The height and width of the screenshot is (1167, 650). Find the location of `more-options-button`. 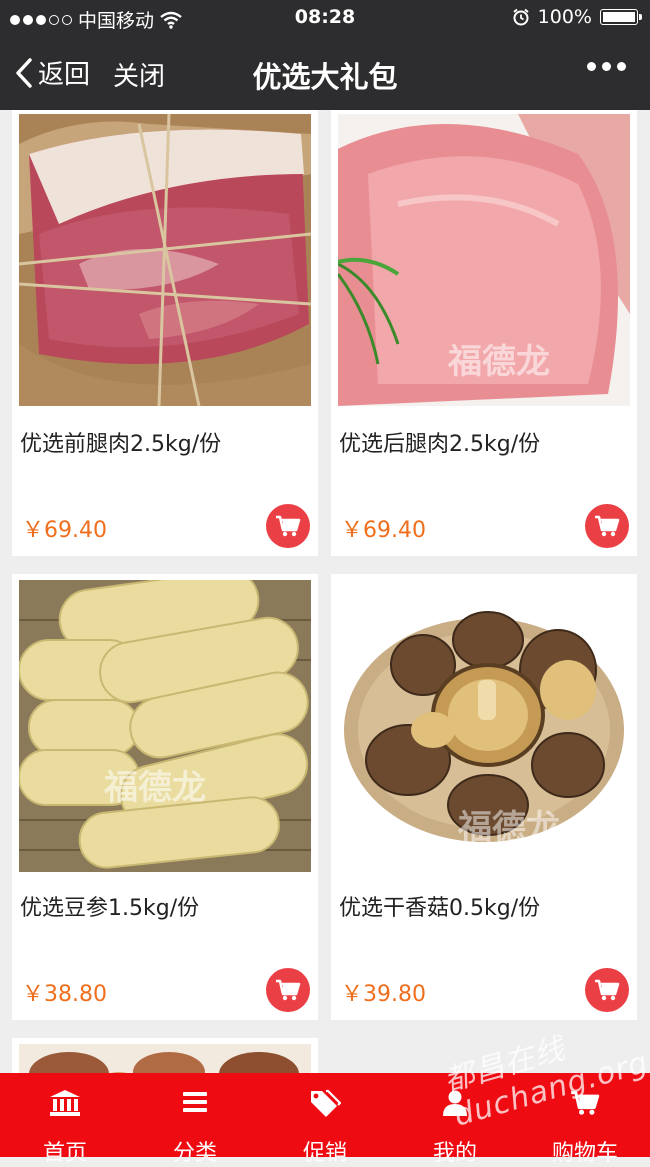

more-options-button is located at coordinates (606, 66).